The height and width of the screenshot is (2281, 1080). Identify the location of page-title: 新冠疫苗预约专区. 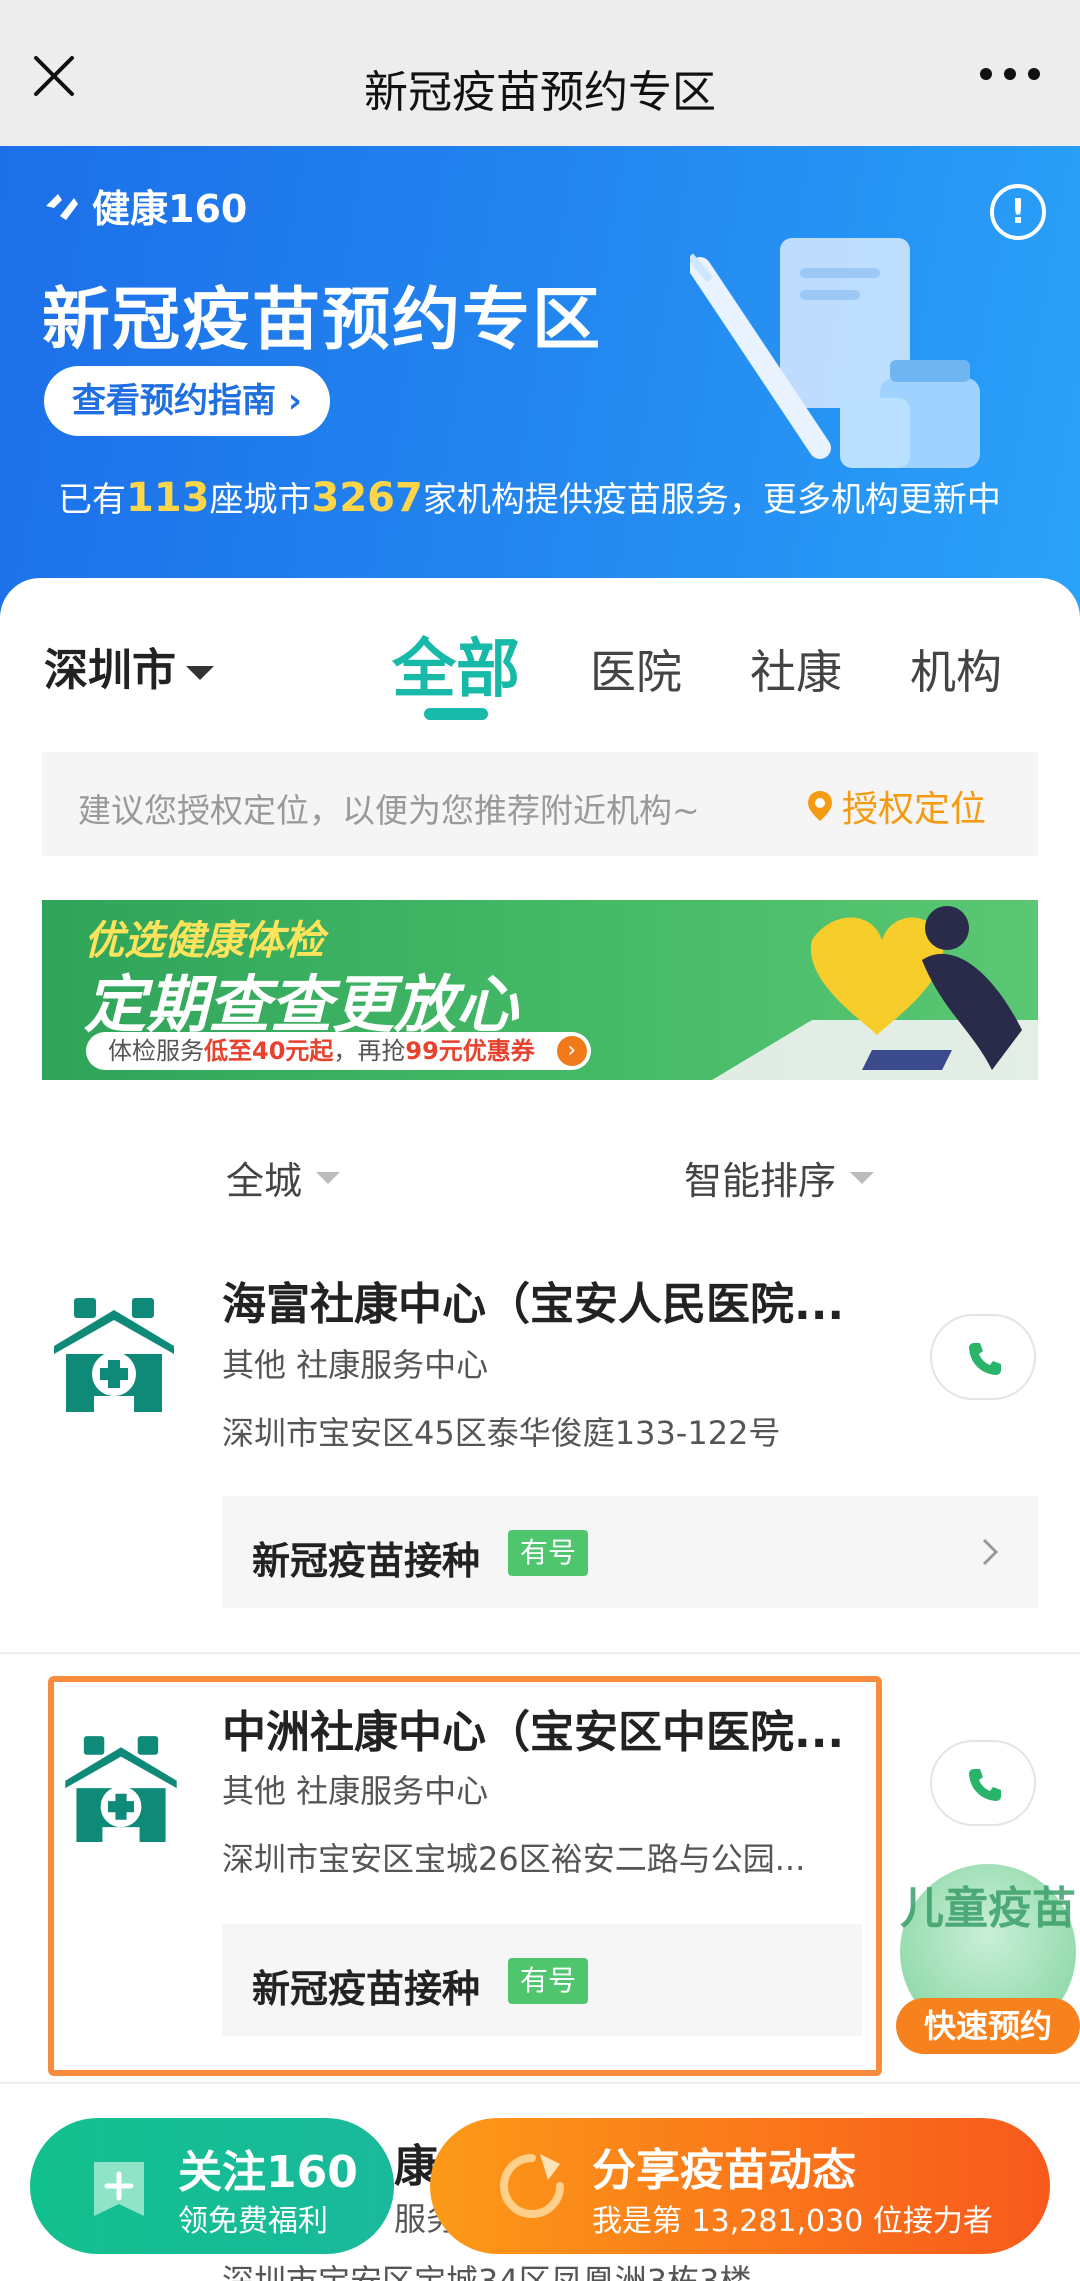
(540, 92).